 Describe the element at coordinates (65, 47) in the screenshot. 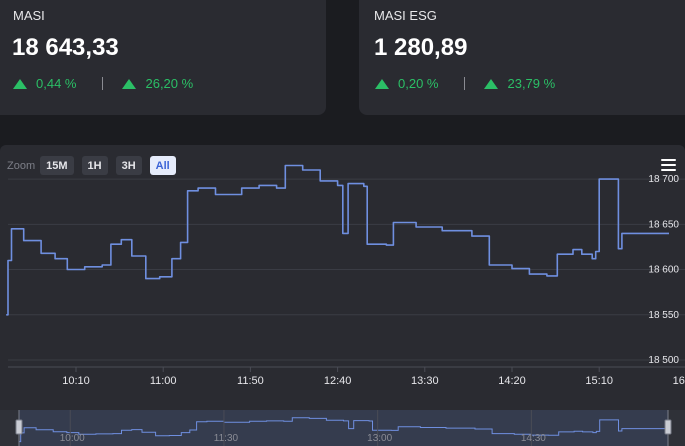

I see `index-value: 18 643,33` at that location.